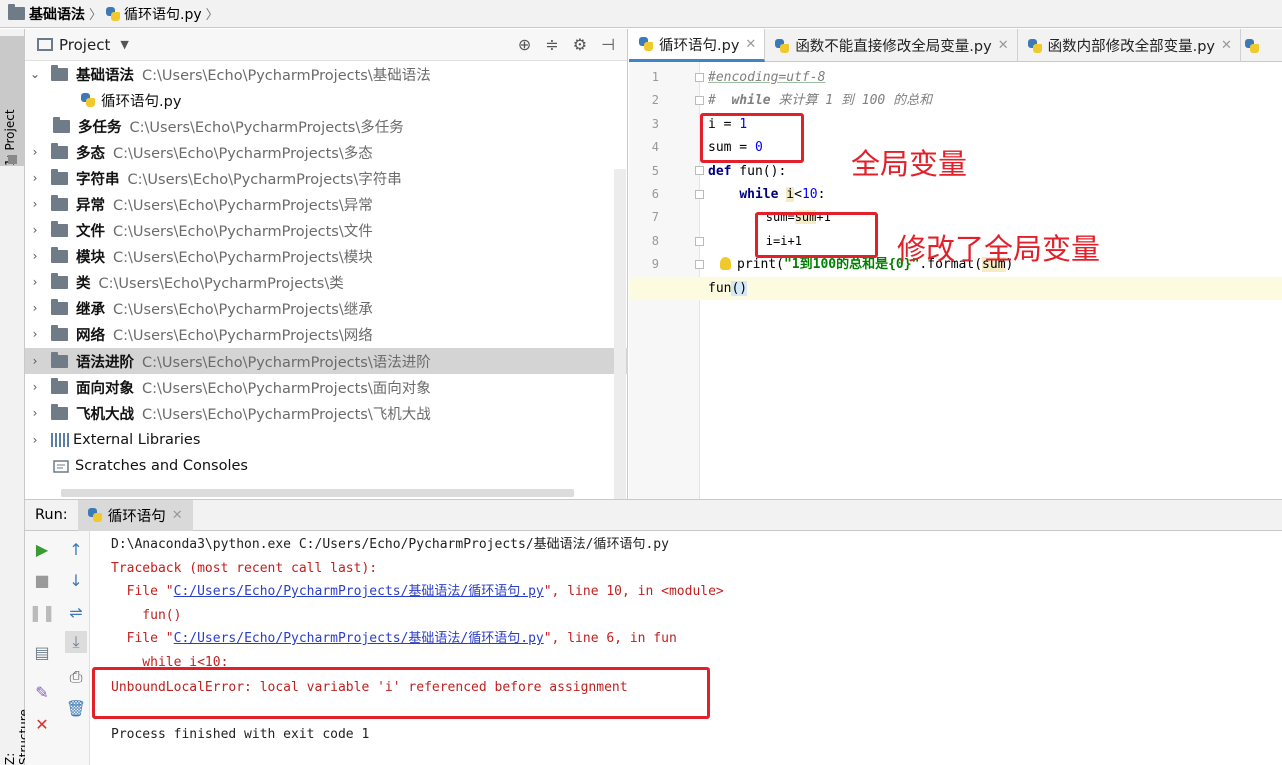  I want to click on line-number: 4, so click(655, 147).